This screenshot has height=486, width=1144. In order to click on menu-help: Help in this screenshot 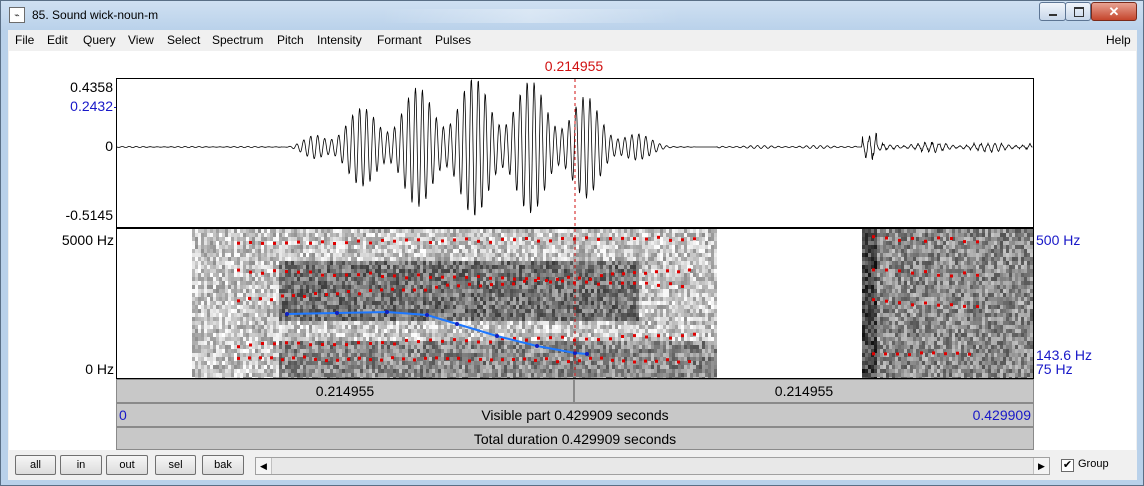, I will do `click(1118, 40)`.